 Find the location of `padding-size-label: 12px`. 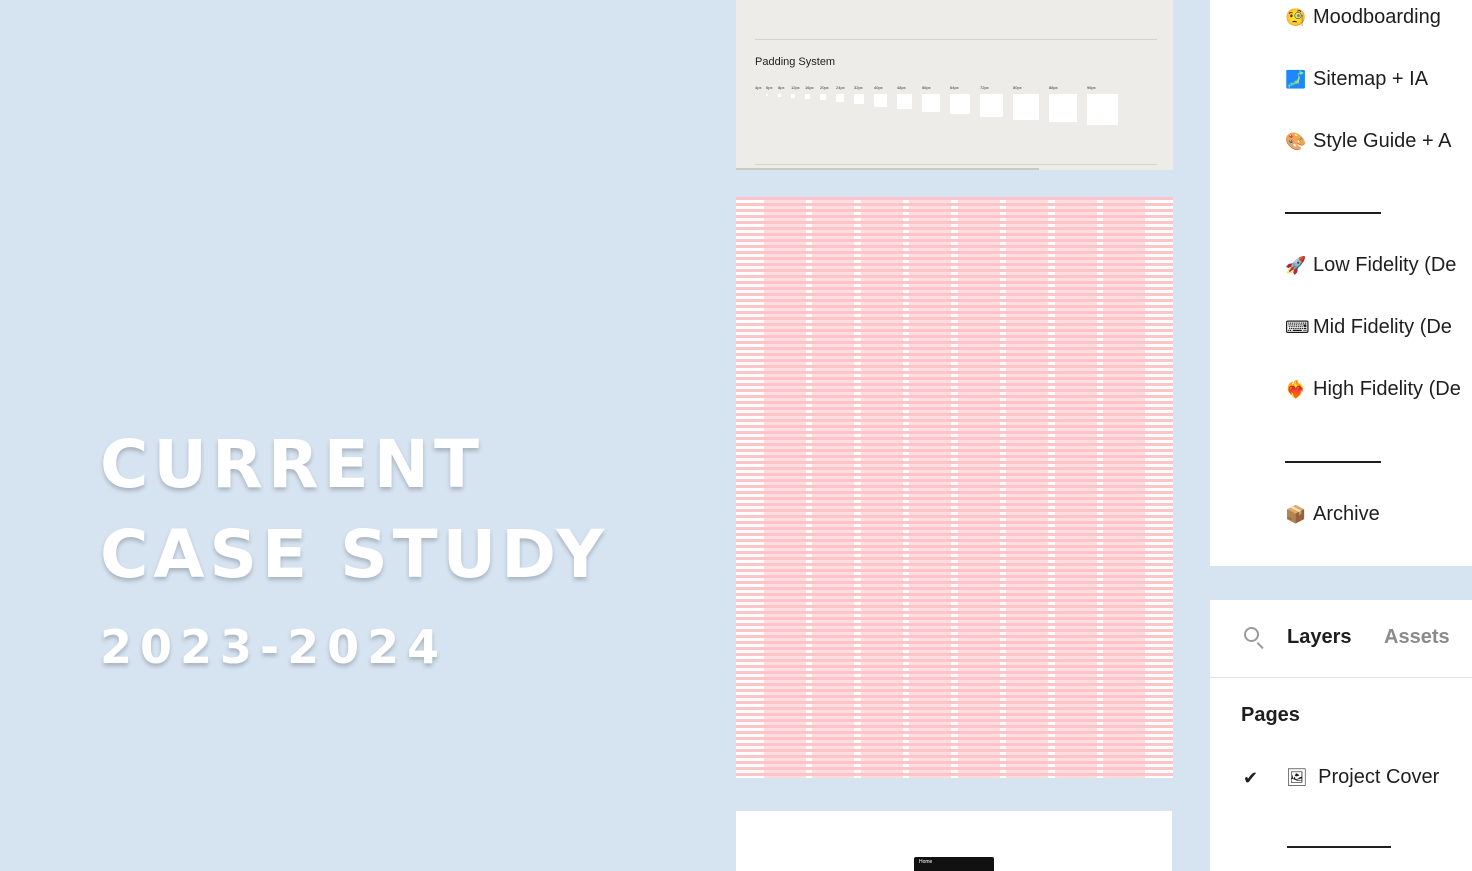

padding-size-label: 12px is located at coordinates (795, 87).